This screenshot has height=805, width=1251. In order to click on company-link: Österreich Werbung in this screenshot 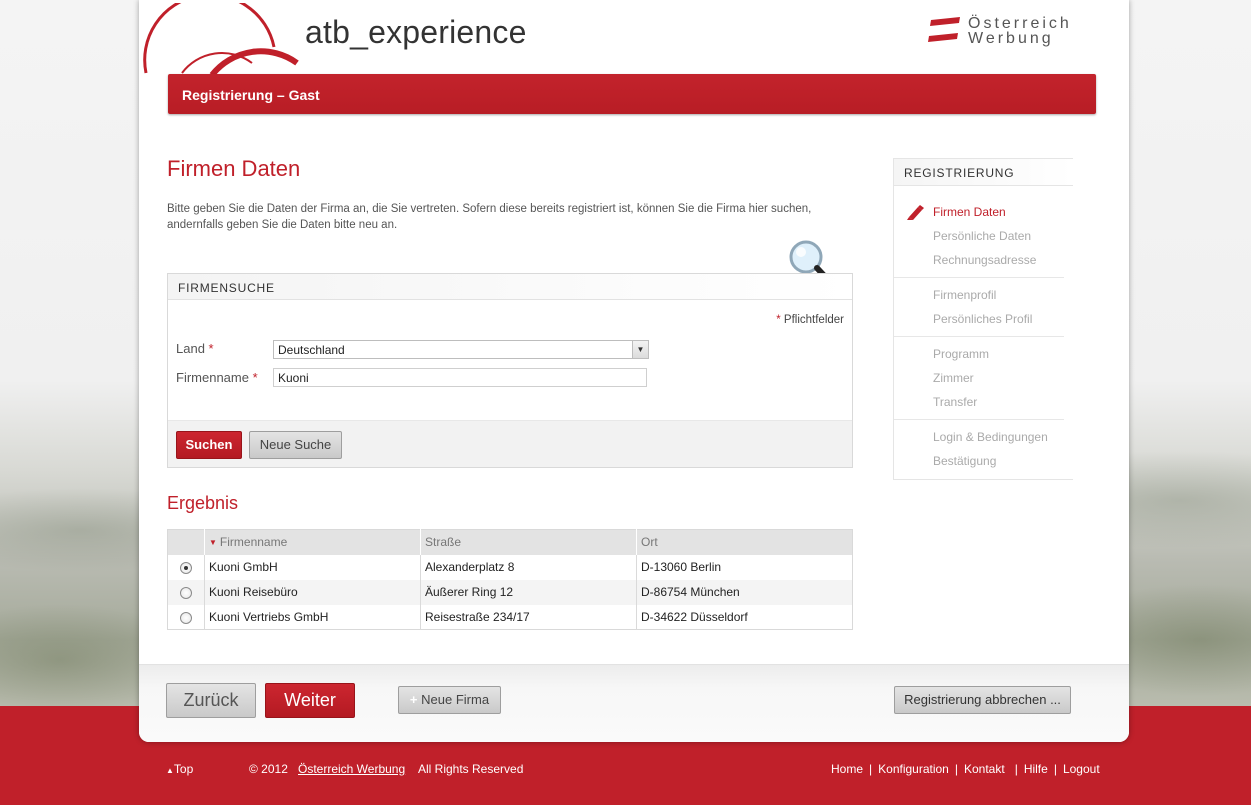, I will do `click(351, 769)`.